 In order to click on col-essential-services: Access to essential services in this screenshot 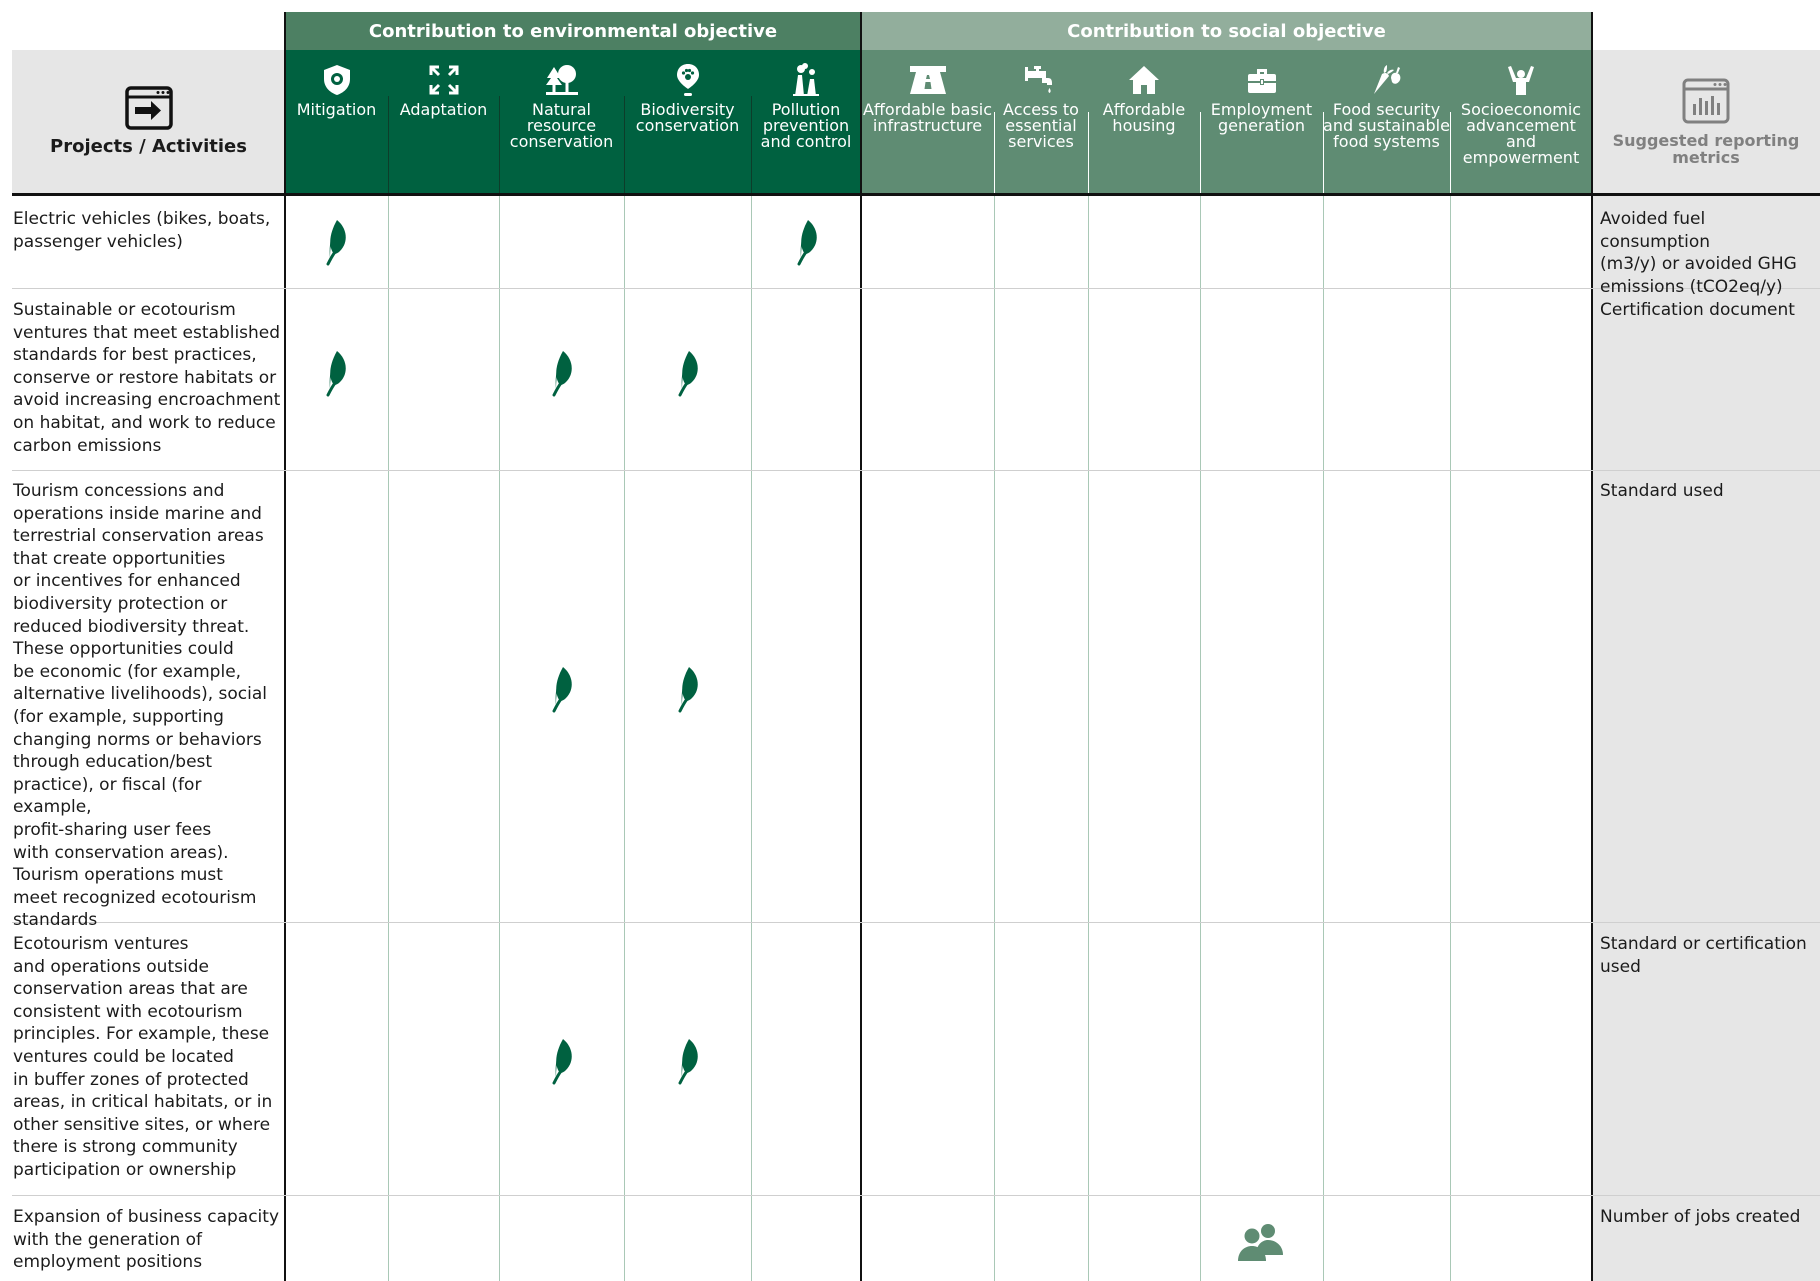, I will do `click(1041, 121)`.